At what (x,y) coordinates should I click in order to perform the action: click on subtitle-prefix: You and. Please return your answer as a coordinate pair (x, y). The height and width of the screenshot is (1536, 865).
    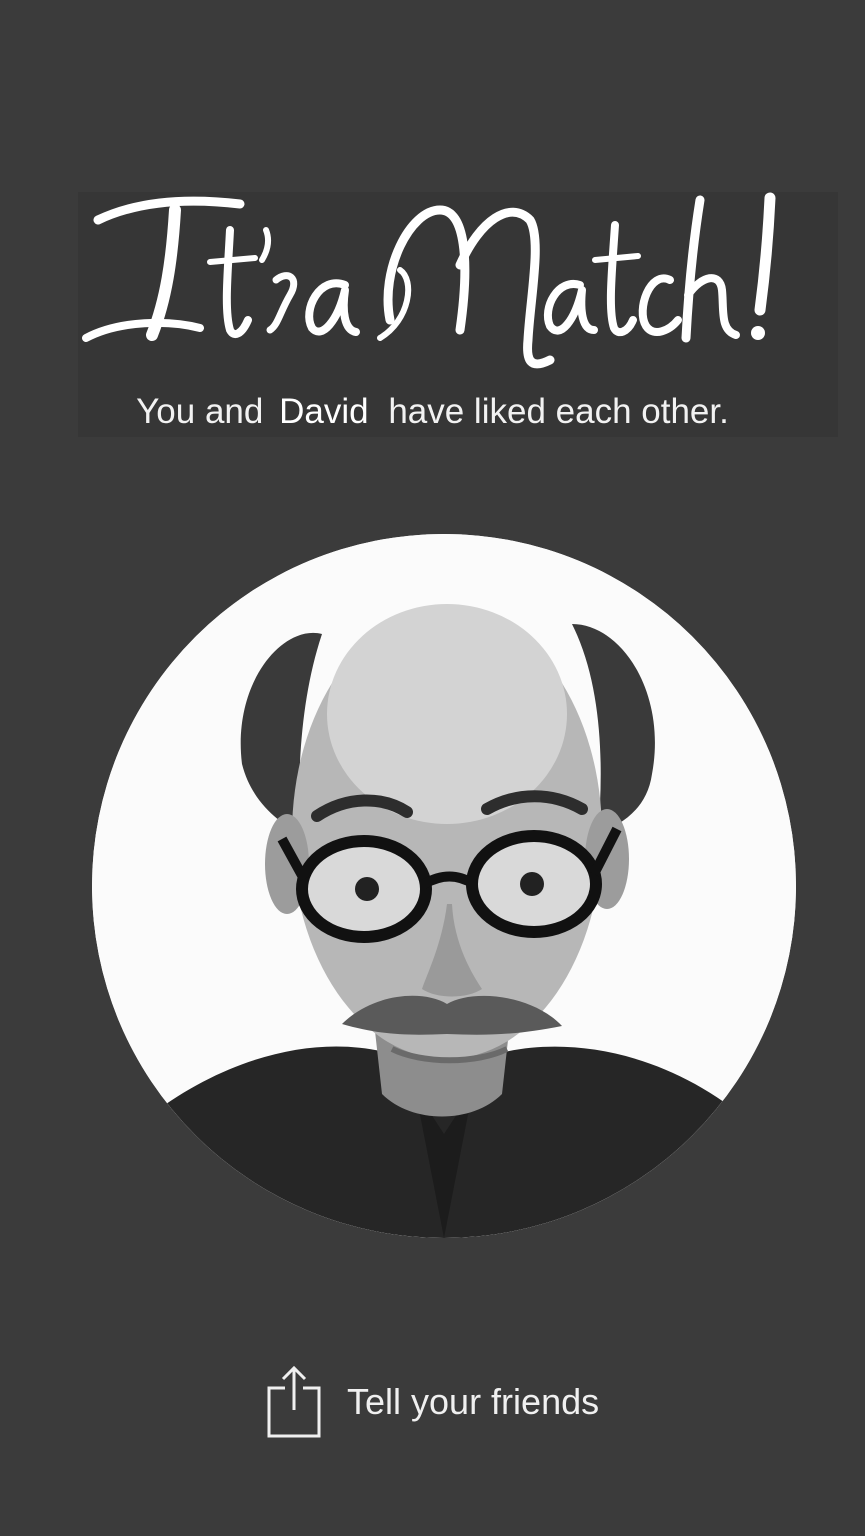
    Looking at the image, I should click on (200, 411).